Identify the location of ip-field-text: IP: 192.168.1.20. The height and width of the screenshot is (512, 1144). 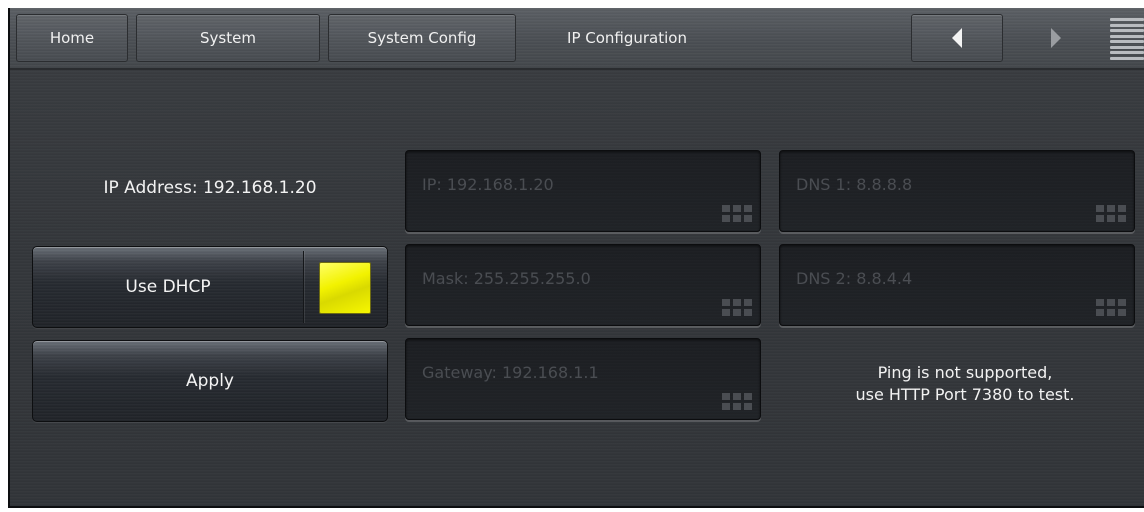
(488, 184).